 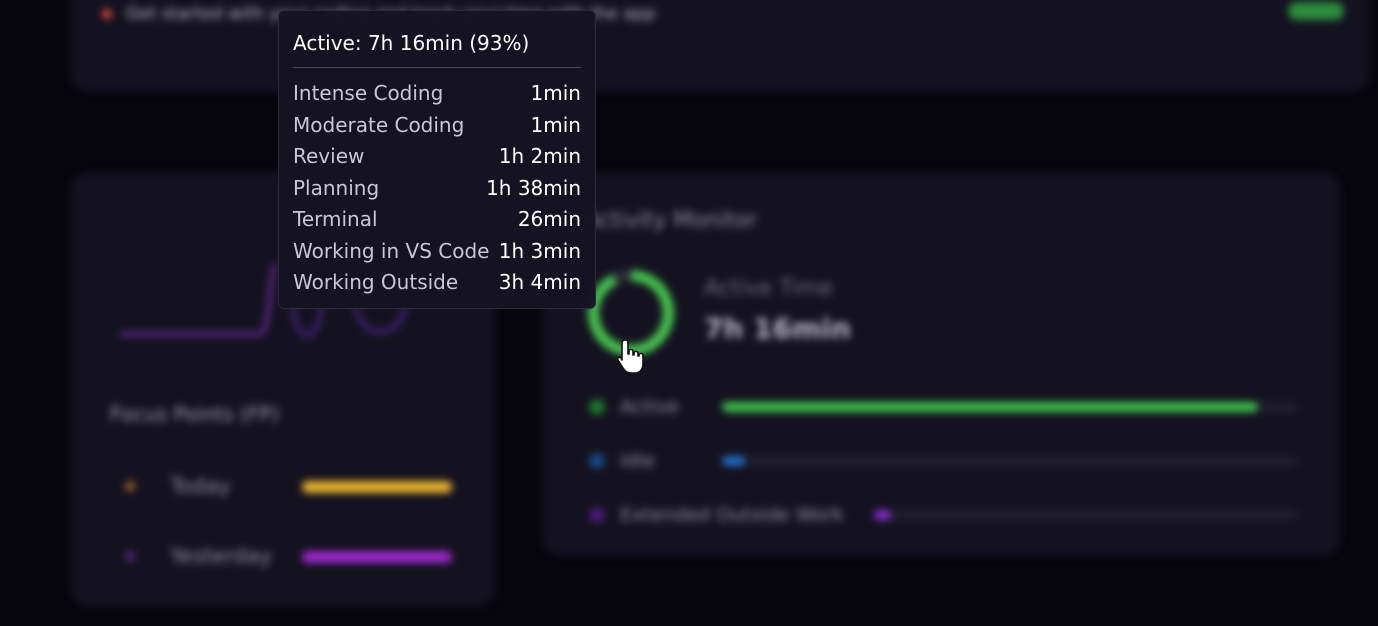 What do you see at coordinates (292, 557) in the screenshot?
I see `fp-row-yesterday: ★ Yesterday` at bounding box center [292, 557].